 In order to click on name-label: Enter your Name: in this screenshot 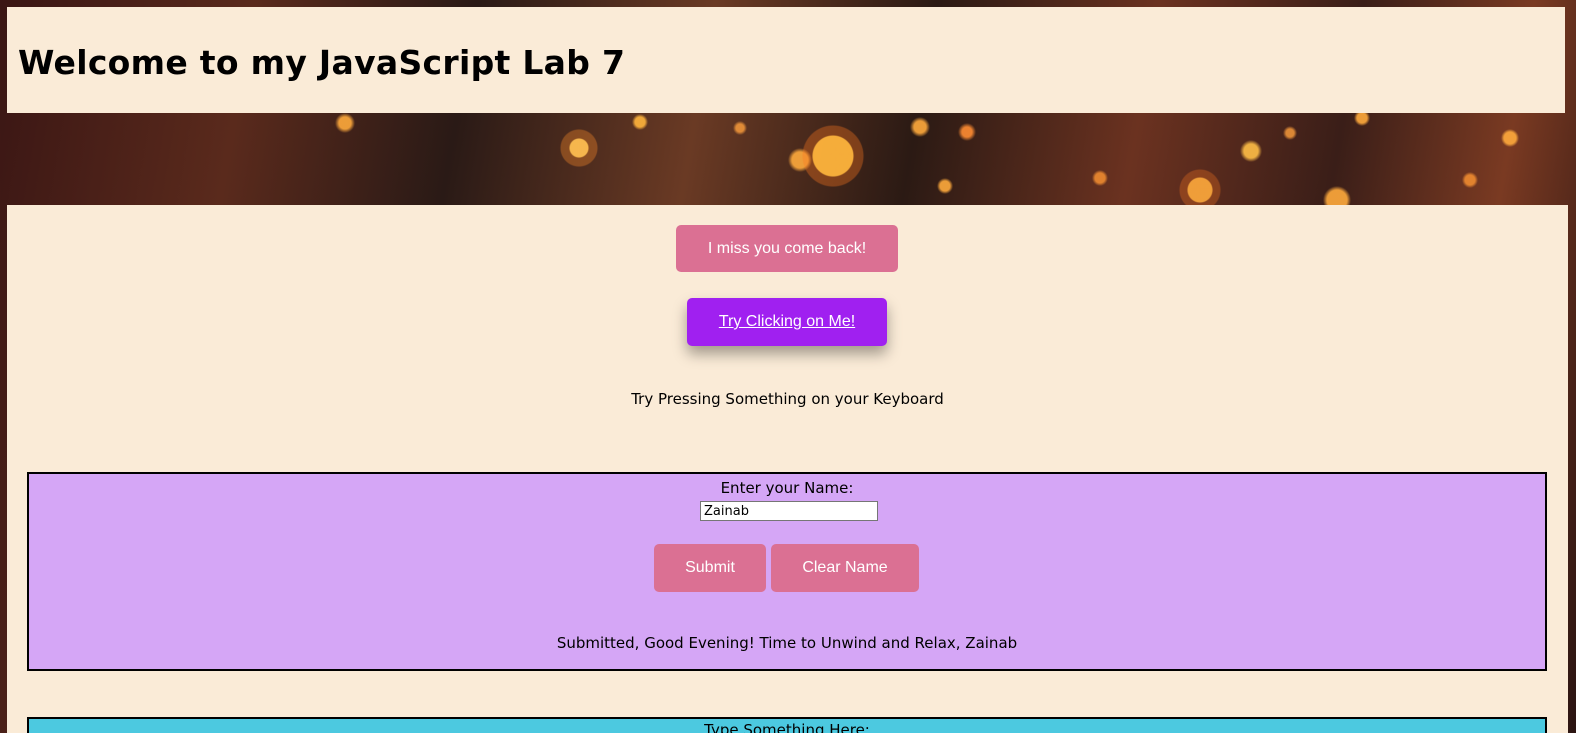, I will do `click(787, 488)`.